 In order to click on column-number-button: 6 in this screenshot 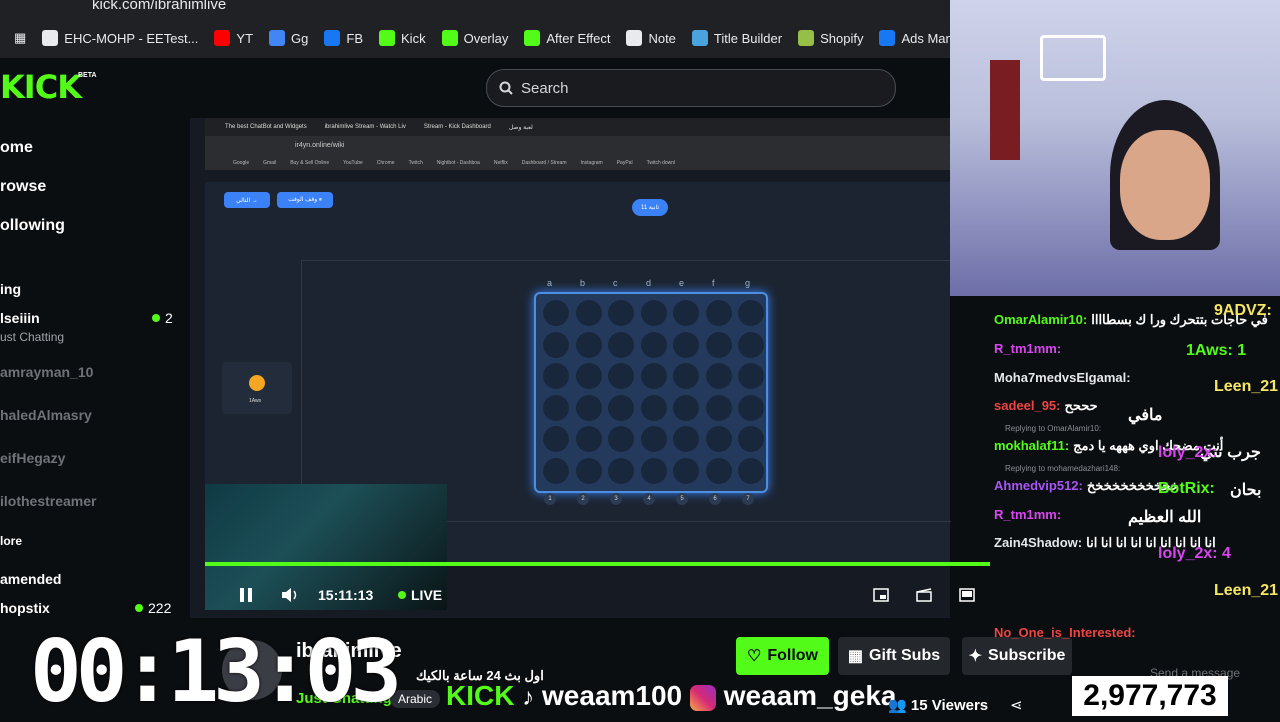, I will do `click(715, 499)`.